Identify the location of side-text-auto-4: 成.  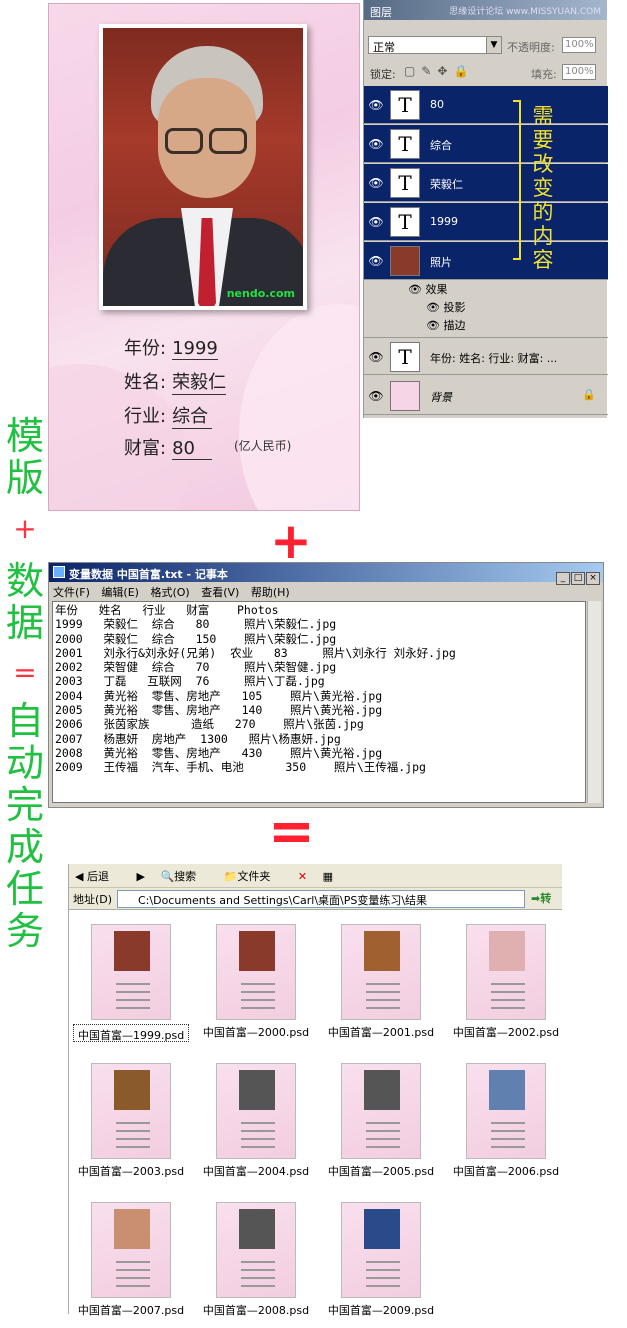
(24, 847).